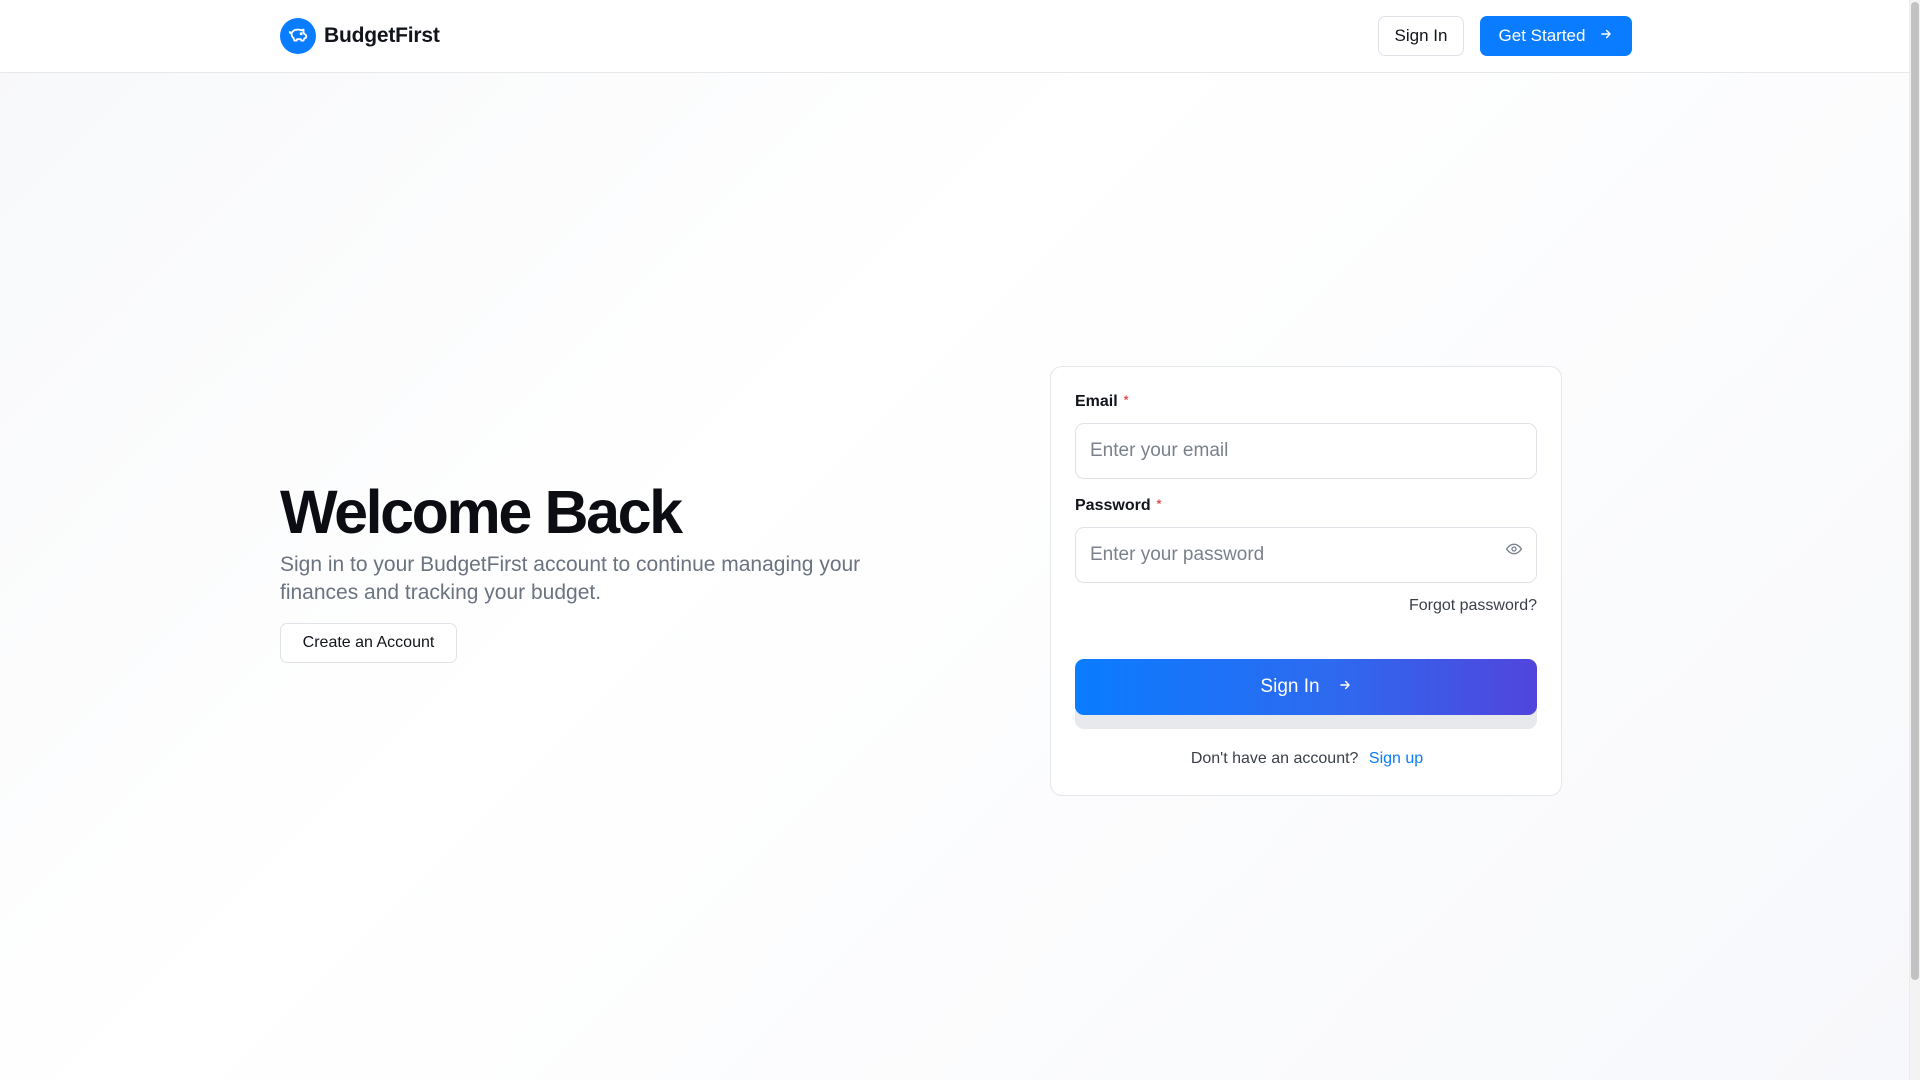 This screenshot has width=1920, height=1080. Describe the element at coordinates (1274, 758) in the screenshot. I see `signup-prompt-text: Don't have an account?` at that location.